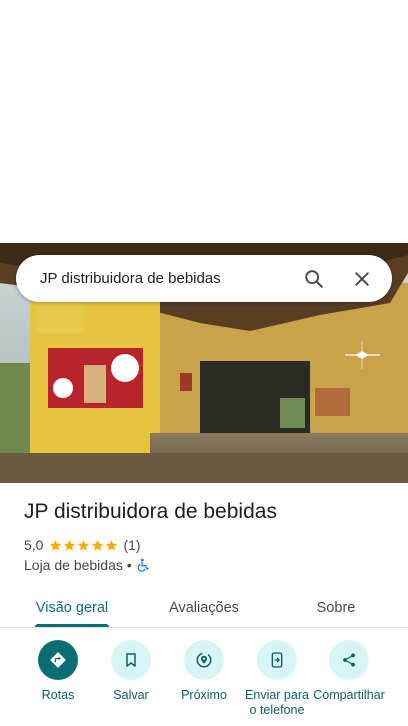  I want to click on directions-button: Rotas, so click(58, 671).